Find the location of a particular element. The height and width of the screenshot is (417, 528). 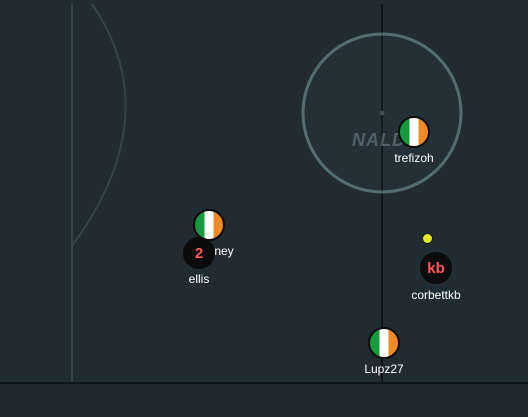

player-name: ellis is located at coordinates (199, 279).